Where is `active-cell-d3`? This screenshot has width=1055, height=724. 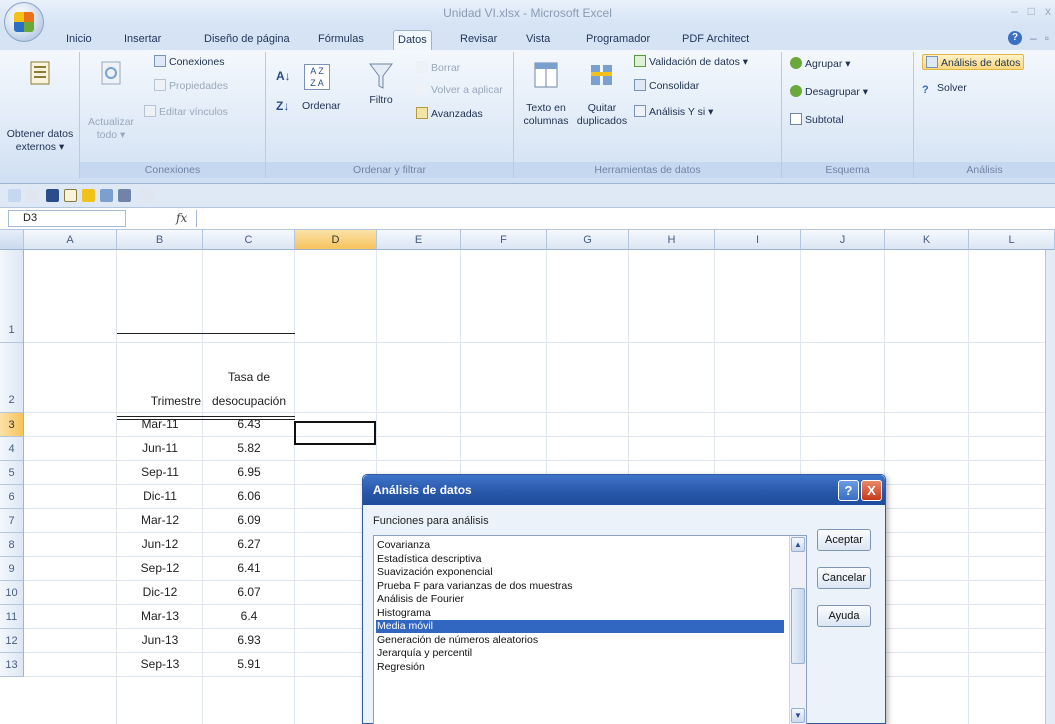 active-cell-d3 is located at coordinates (335, 433).